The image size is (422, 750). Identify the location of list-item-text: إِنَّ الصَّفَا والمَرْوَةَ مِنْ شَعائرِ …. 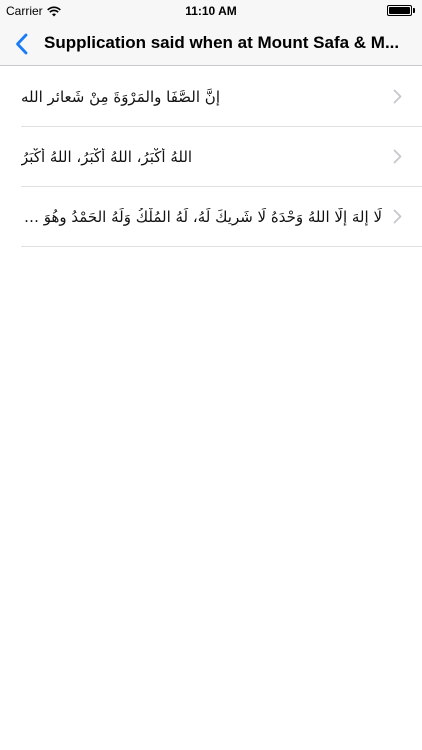
(120, 96).